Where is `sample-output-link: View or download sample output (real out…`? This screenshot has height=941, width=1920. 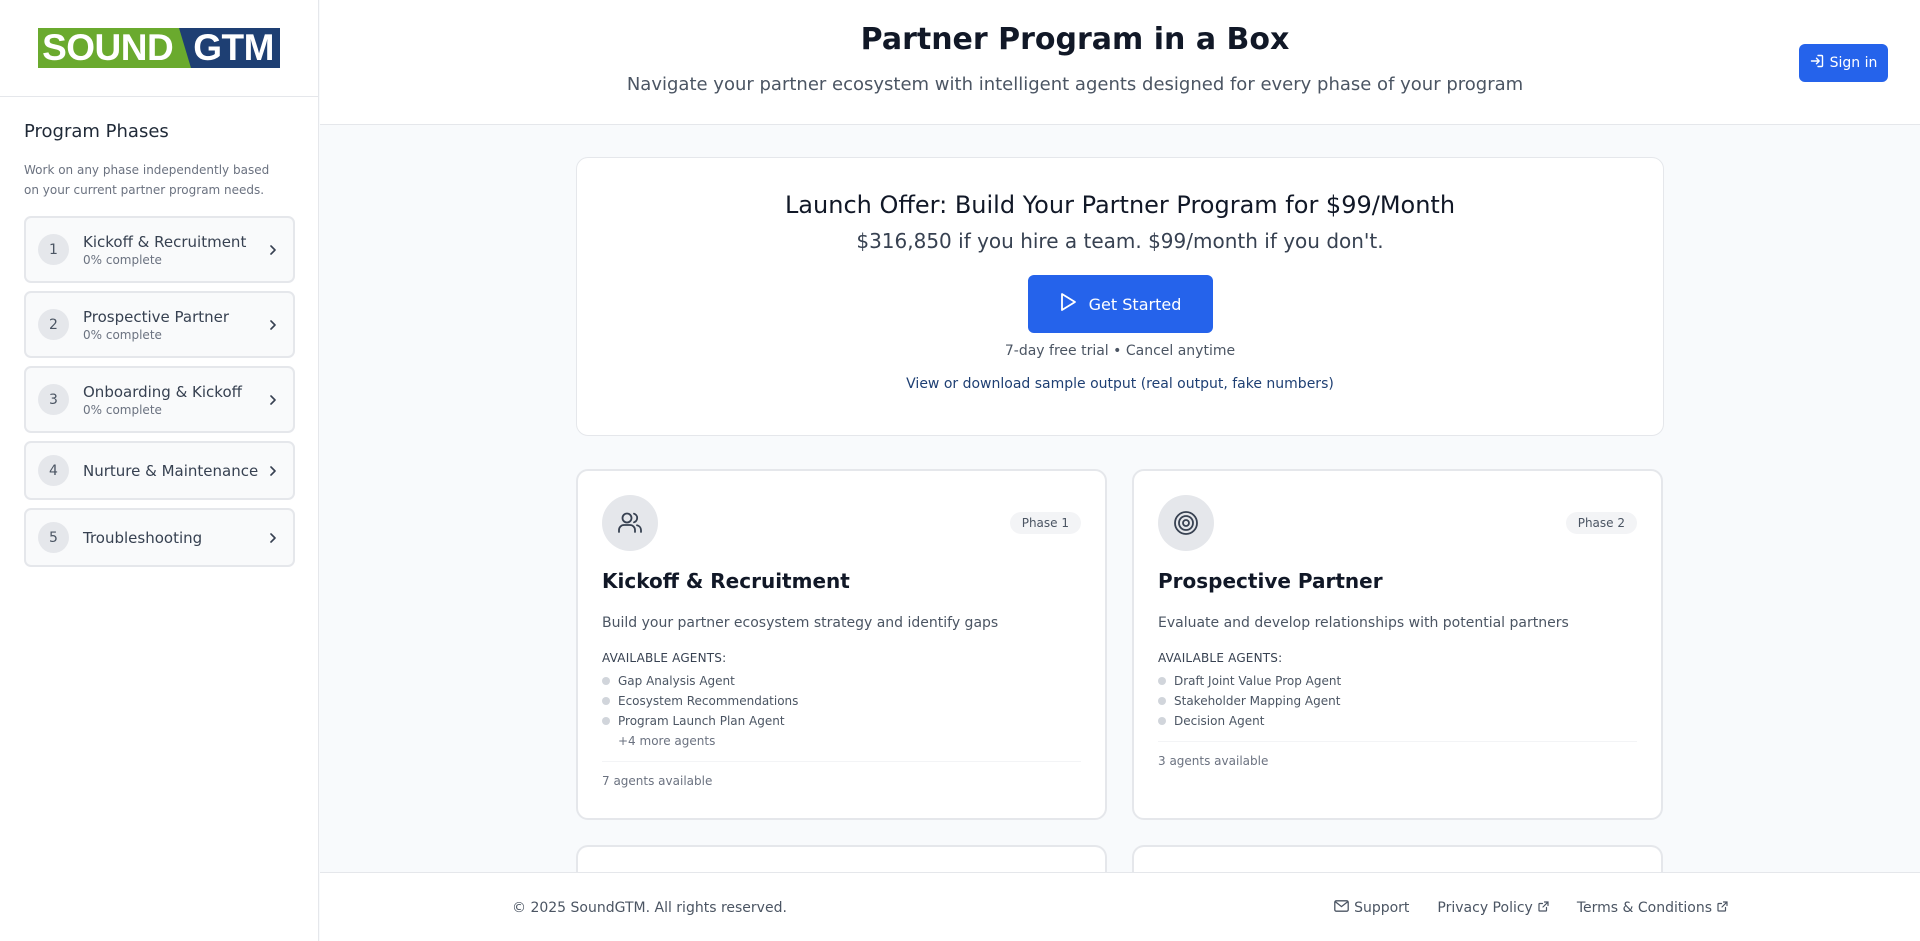 sample-output-link: View or download sample output (real out… is located at coordinates (1120, 384).